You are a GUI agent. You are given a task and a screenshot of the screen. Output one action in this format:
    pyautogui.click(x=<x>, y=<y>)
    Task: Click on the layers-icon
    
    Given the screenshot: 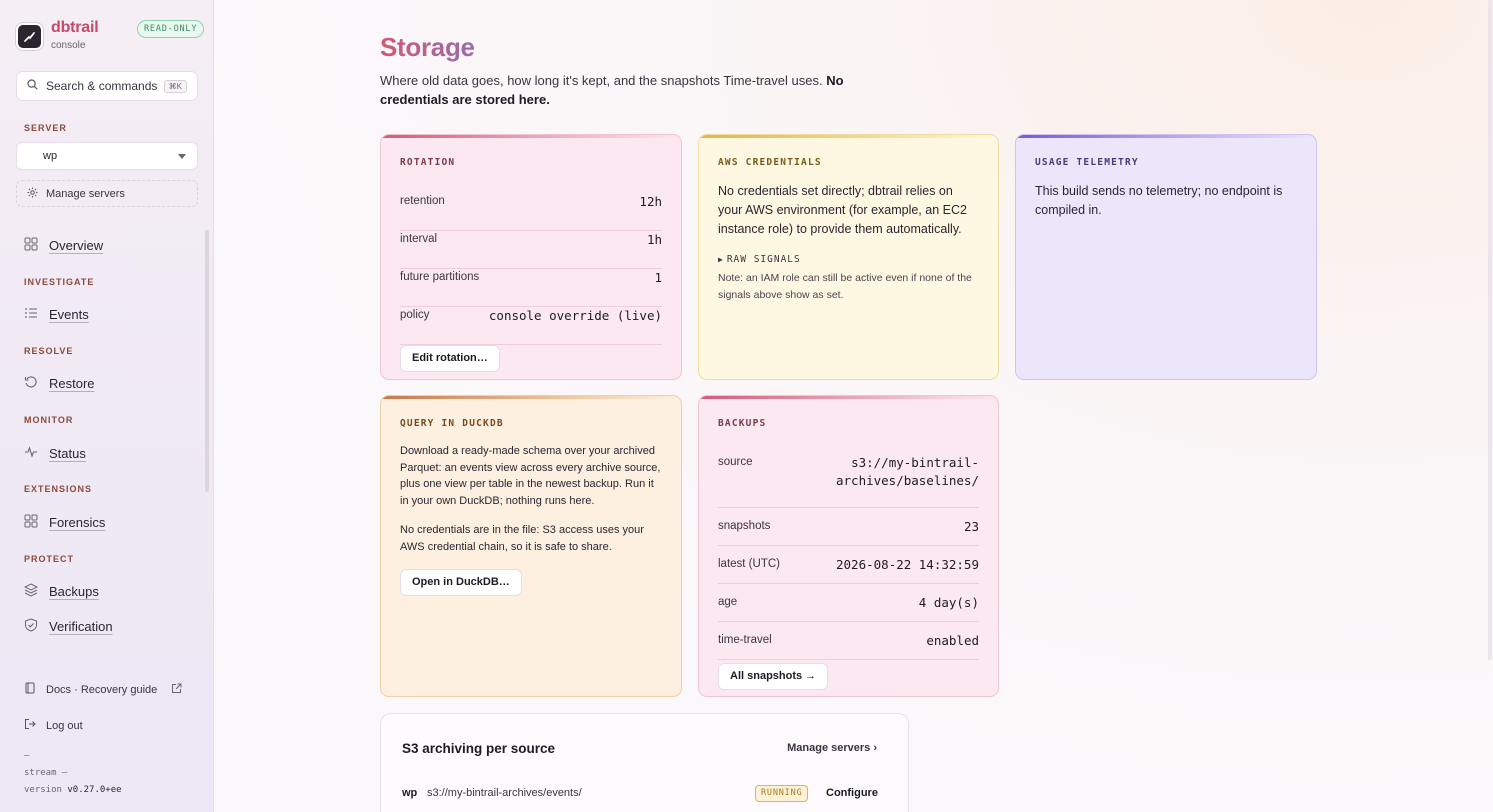 What is the action you would take?
    pyautogui.click(x=31, y=591)
    